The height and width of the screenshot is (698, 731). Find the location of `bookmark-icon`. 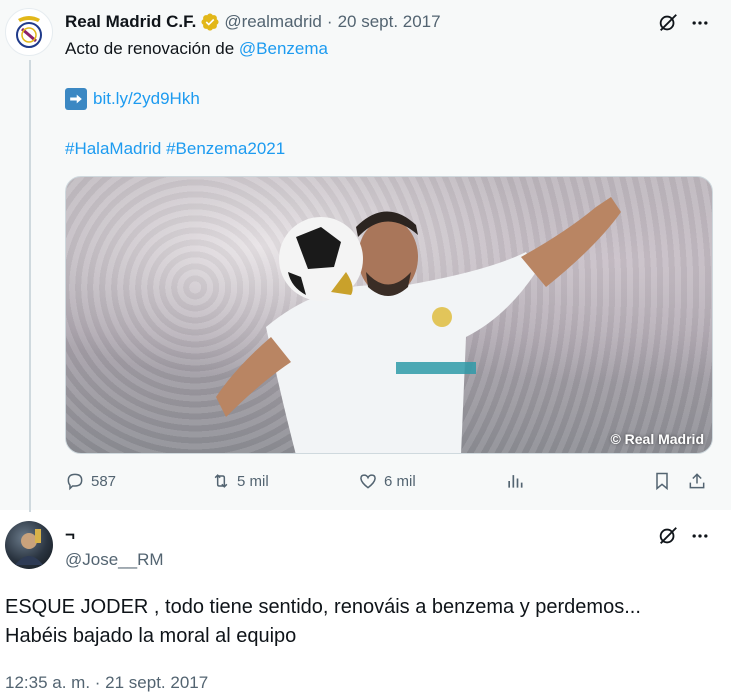

bookmark-icon is located at coordinates (662, 481).